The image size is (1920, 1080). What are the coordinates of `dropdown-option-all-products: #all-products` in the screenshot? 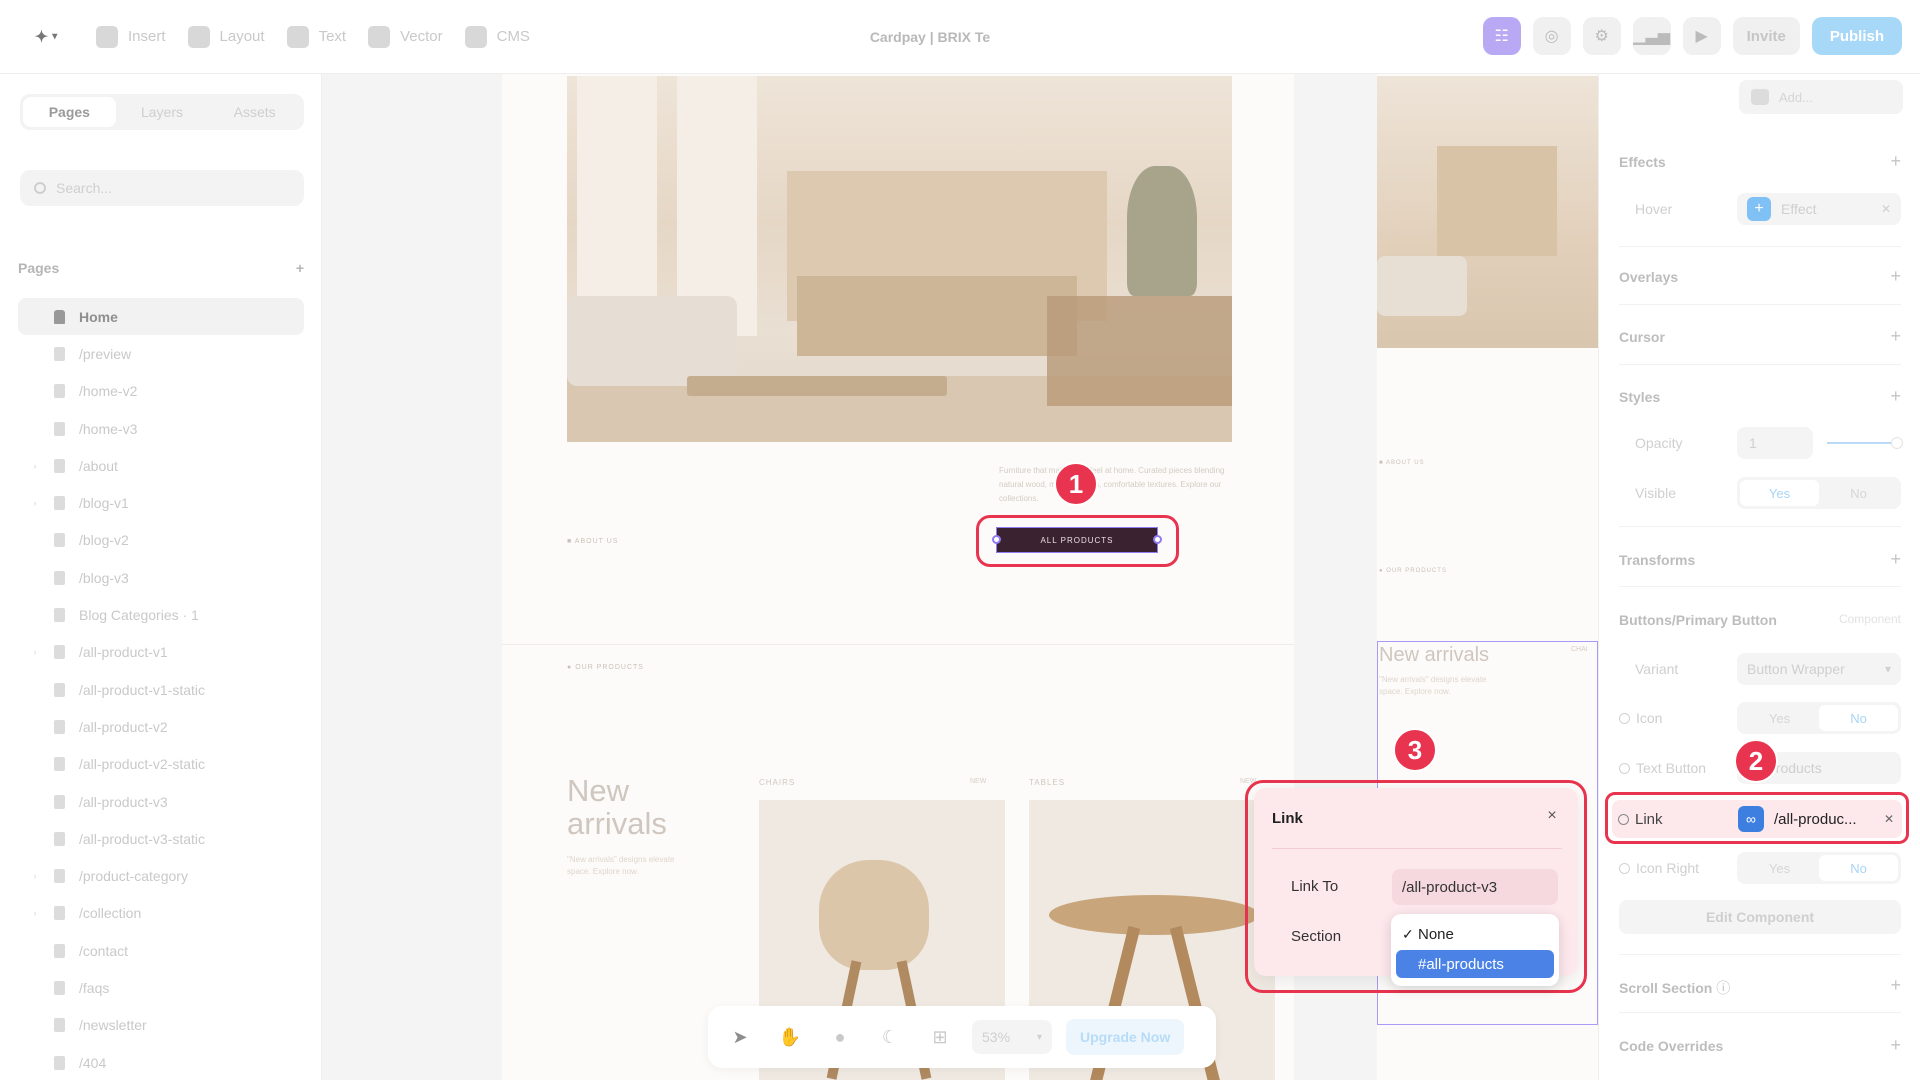 It's located at (1475, 964).